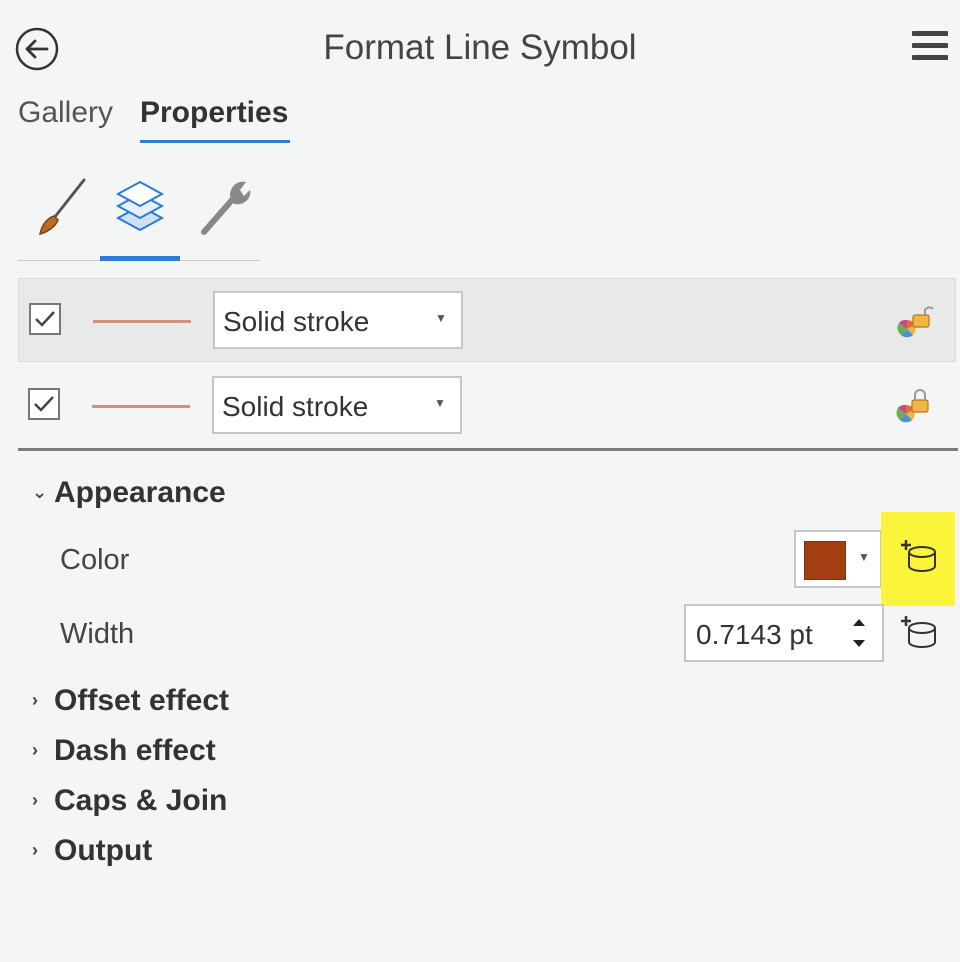 The height and width of the screenshot is (962, 960). Describe the element at coordinates (214, 113) in the screenshot. I see `tab-properties: Properties` at that location.